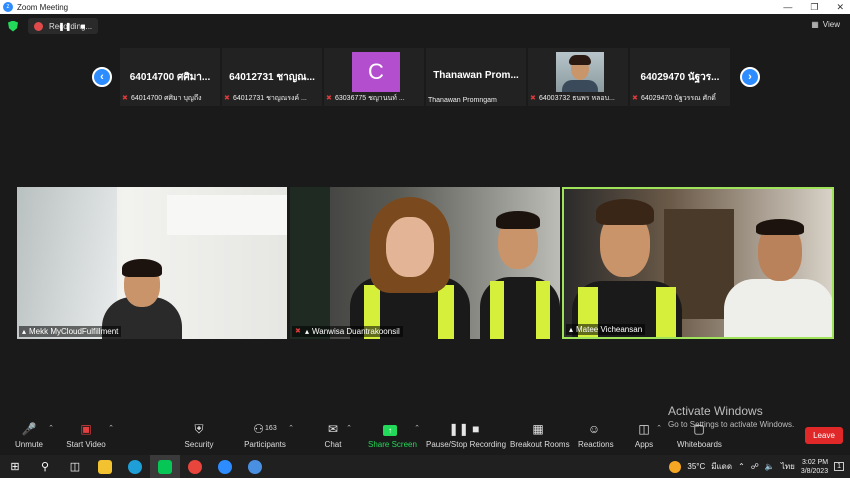 Image resolution: width=850 pixels, height=478 pixels. Describe the element at coordinates (310, 263) in the screenshot. I see `door` at that location.